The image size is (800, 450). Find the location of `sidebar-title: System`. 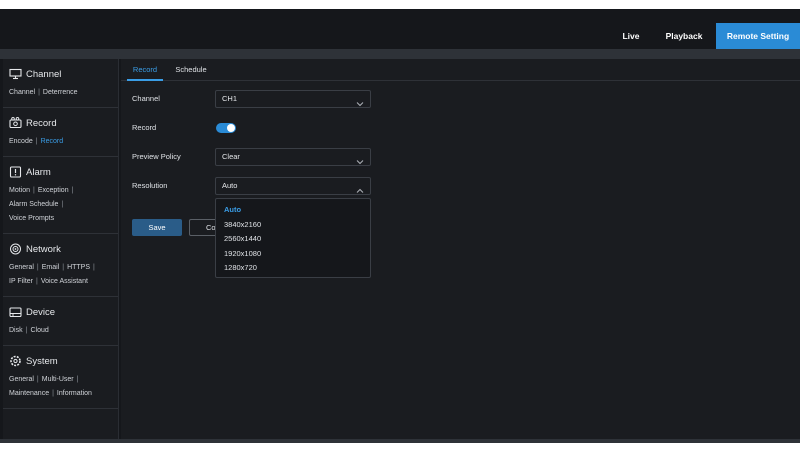

sidebar-title: System is located at coordinates (42, 361).